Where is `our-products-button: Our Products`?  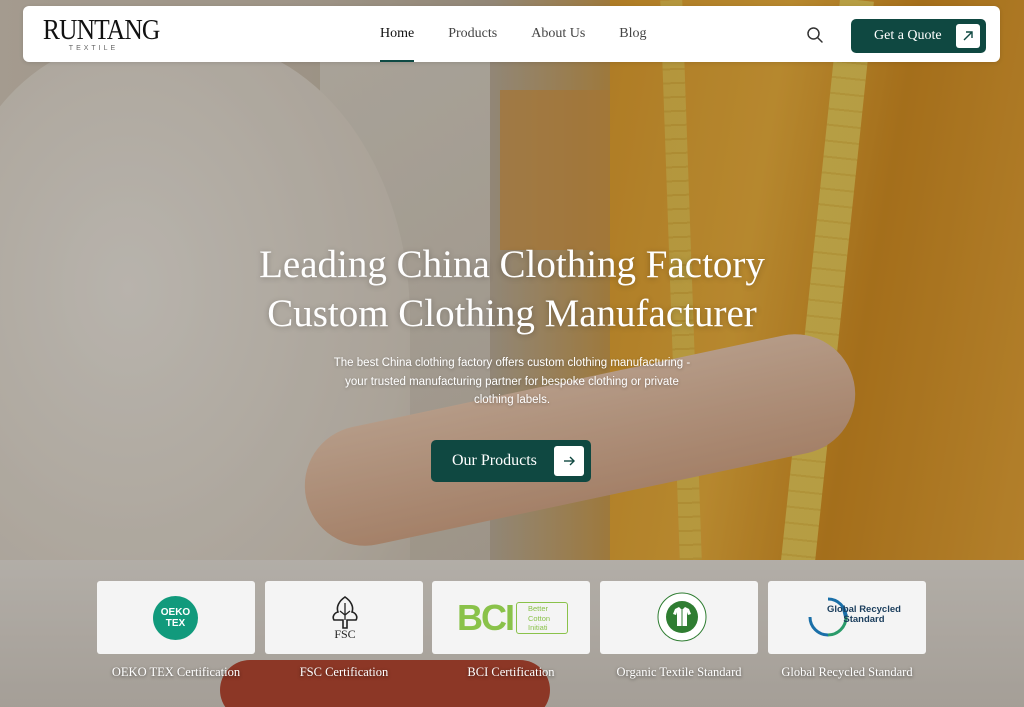
our-products-button: Our Products is located at coordinates (511, 461).